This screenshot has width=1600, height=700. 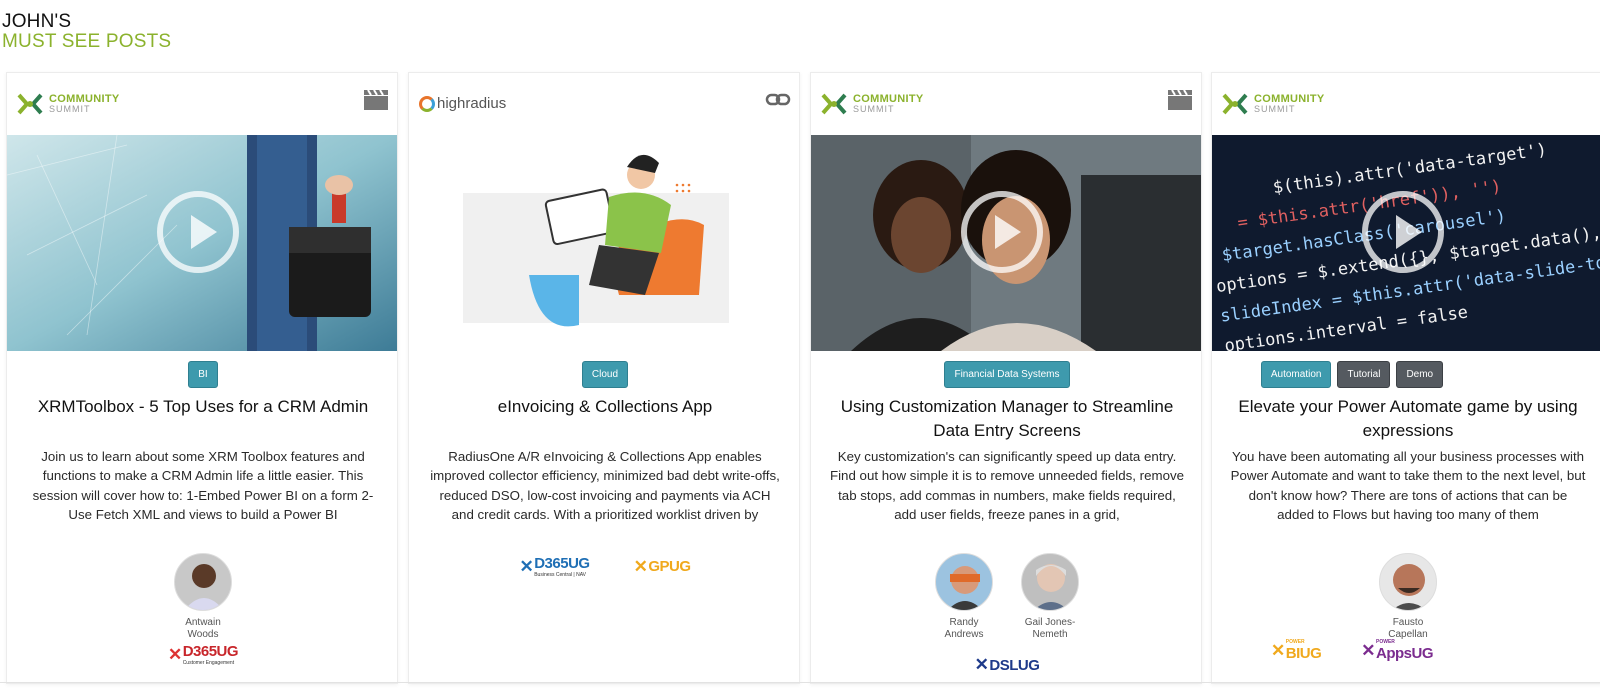 I want to click on user-group-sub: Customer Engagement, so click(x=208, y=663).